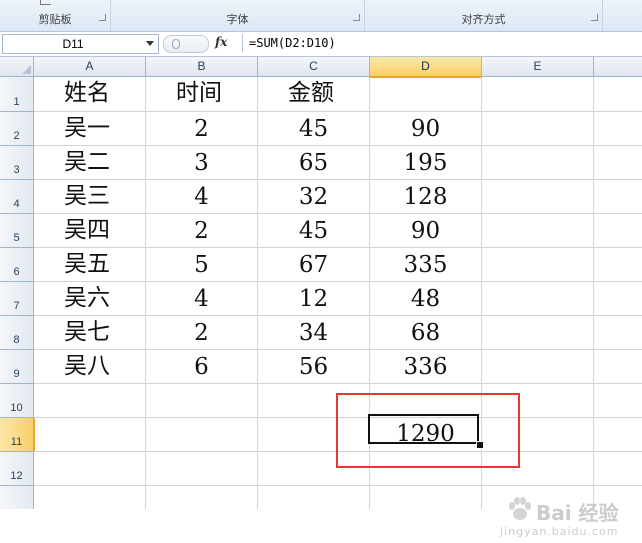 Image resolution: width=642 pixels, height=543 pixels. I want to click on name-box: D11, so click(80, 44).